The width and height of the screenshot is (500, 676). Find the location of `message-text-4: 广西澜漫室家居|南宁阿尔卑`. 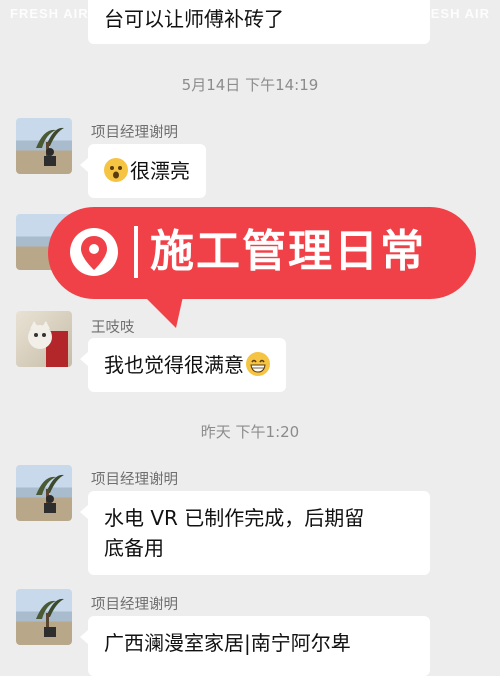

message-text-4: 广西澜漫室家居|南宁阿尔卑 is located at coordinates (227, 643).